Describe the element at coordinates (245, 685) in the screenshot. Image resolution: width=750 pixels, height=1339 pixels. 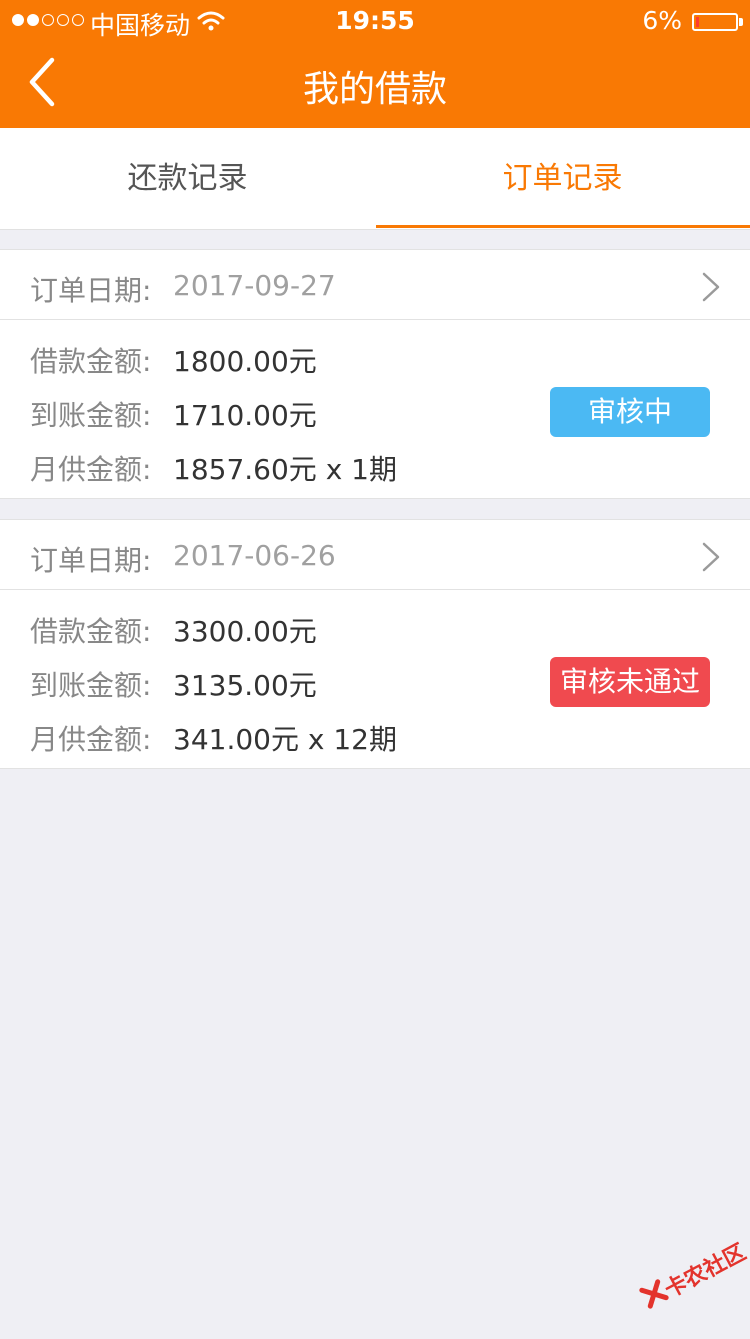
I see `received-amount: 3135.00元` at that location.